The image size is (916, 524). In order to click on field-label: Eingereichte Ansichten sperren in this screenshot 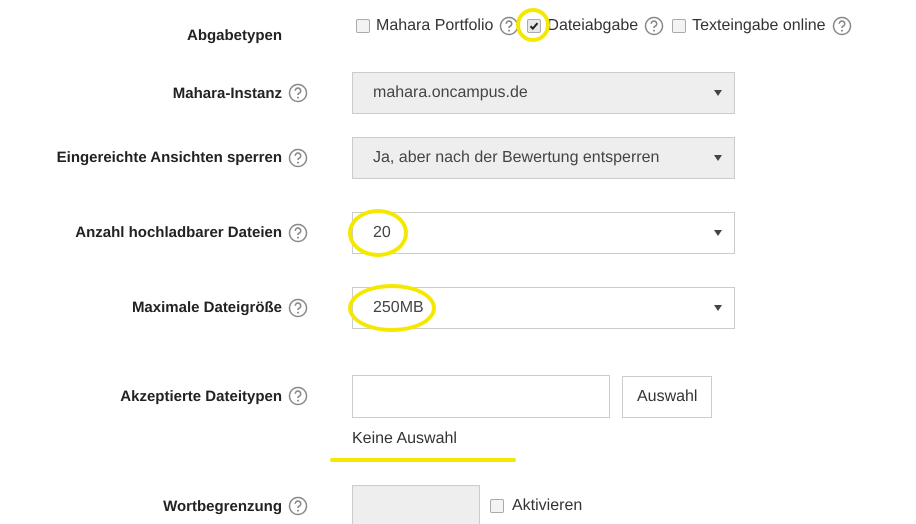, I will do `click(169, 157)`.